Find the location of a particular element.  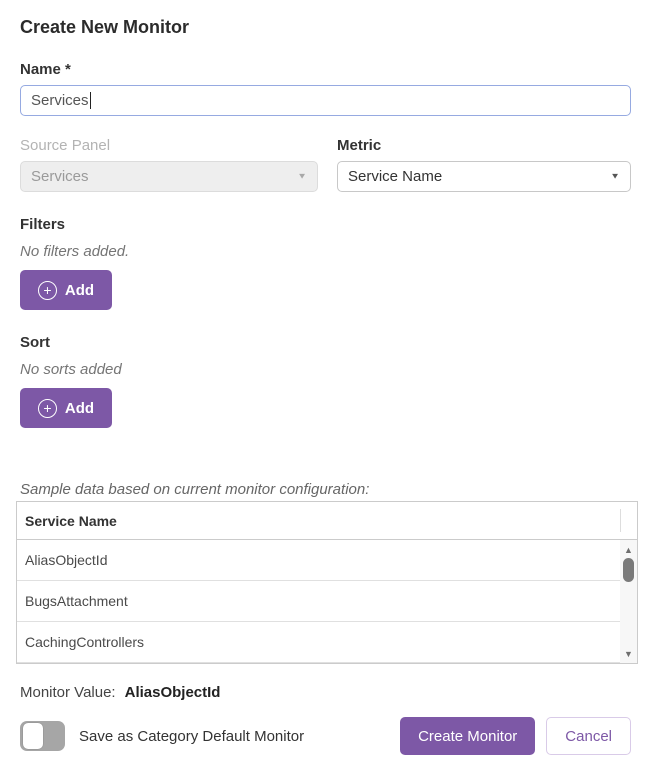

cancel-button: Cancel is located at coordinates (588, 736).